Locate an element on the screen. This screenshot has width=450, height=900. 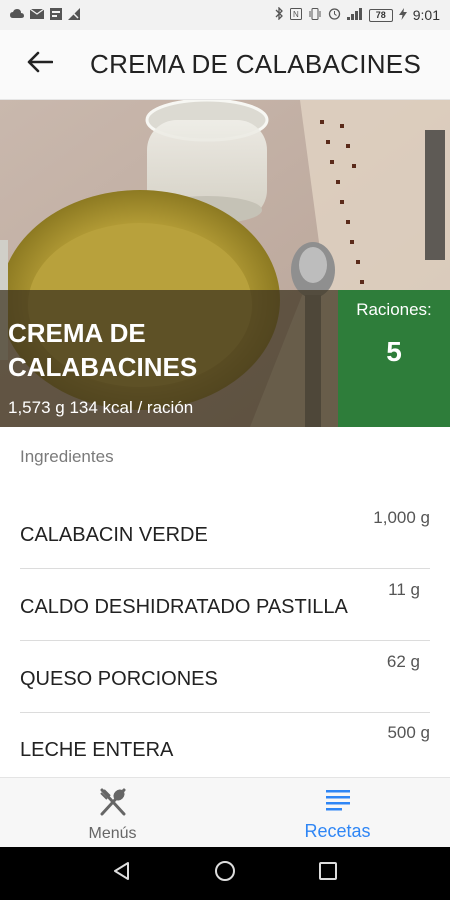
ingredient-quantity: 1,000 g is located at coordinates (401, 517).